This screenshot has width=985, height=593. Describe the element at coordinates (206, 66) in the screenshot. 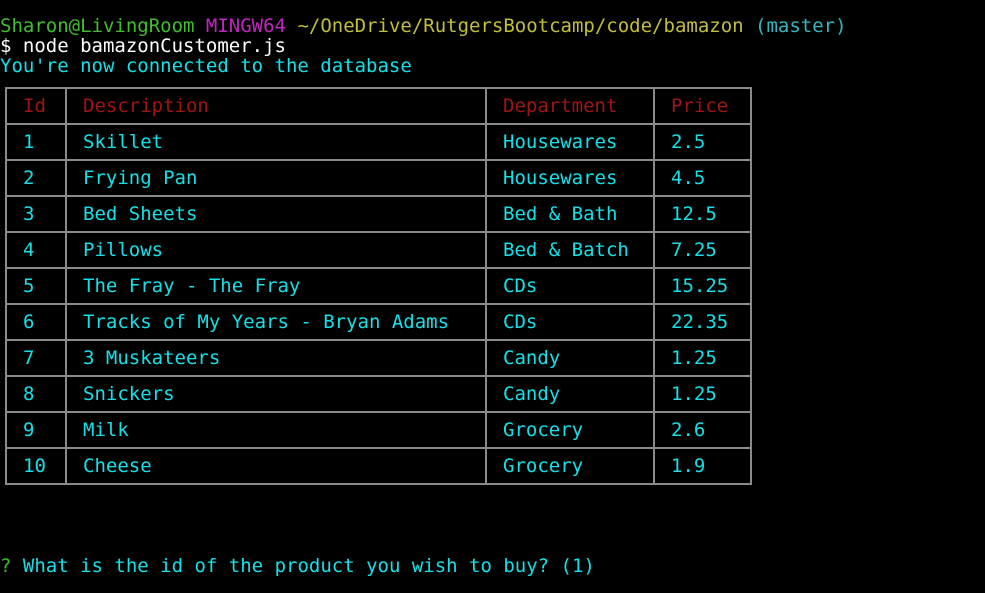

I see `status-message: You're now connected to the database` at that location.